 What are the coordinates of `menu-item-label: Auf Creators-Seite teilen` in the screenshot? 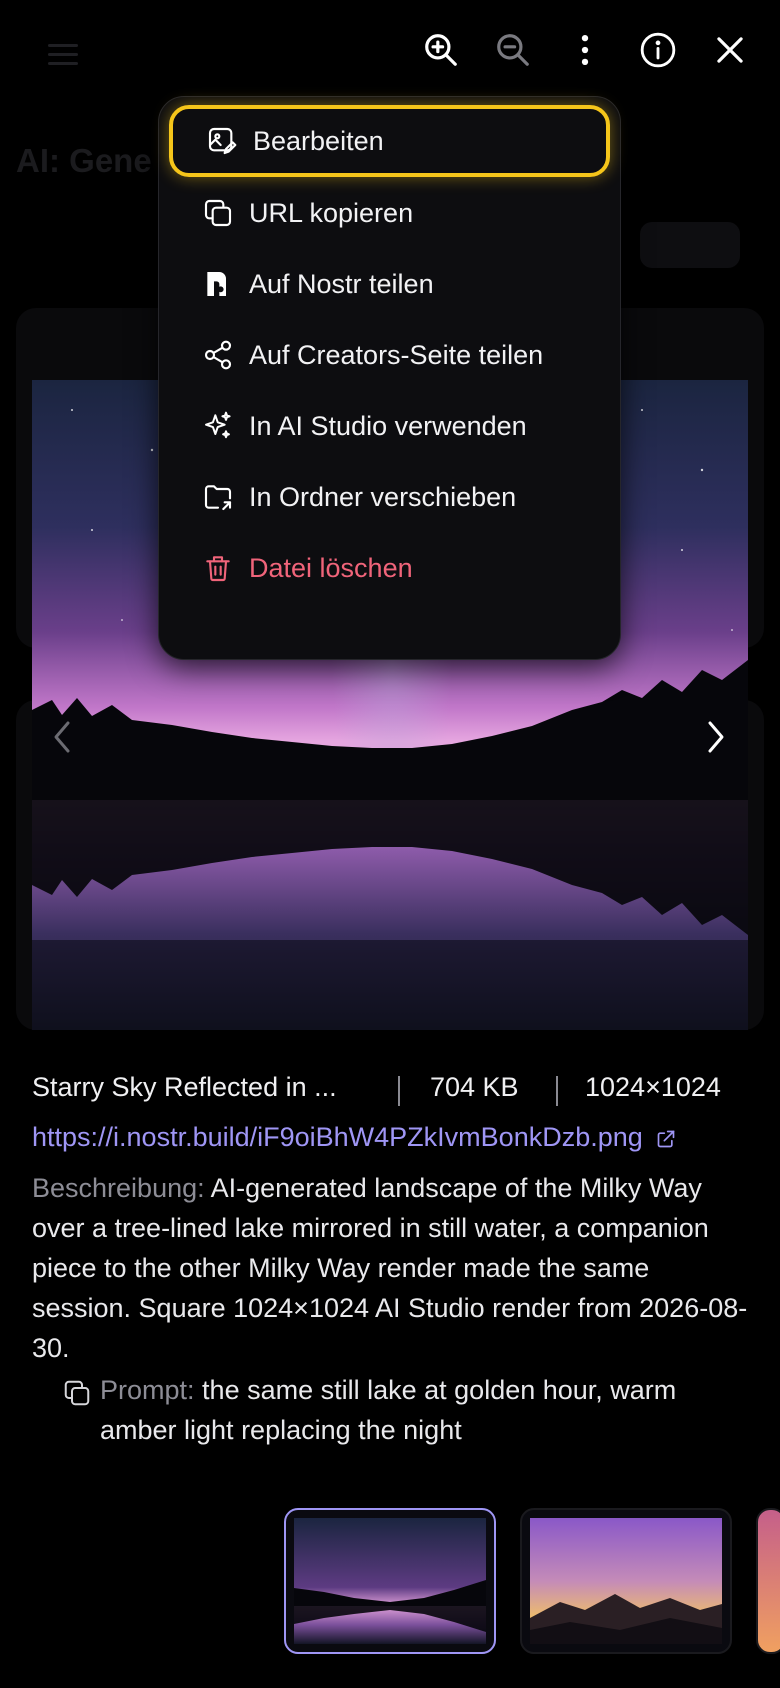 It's located at (396, 354).